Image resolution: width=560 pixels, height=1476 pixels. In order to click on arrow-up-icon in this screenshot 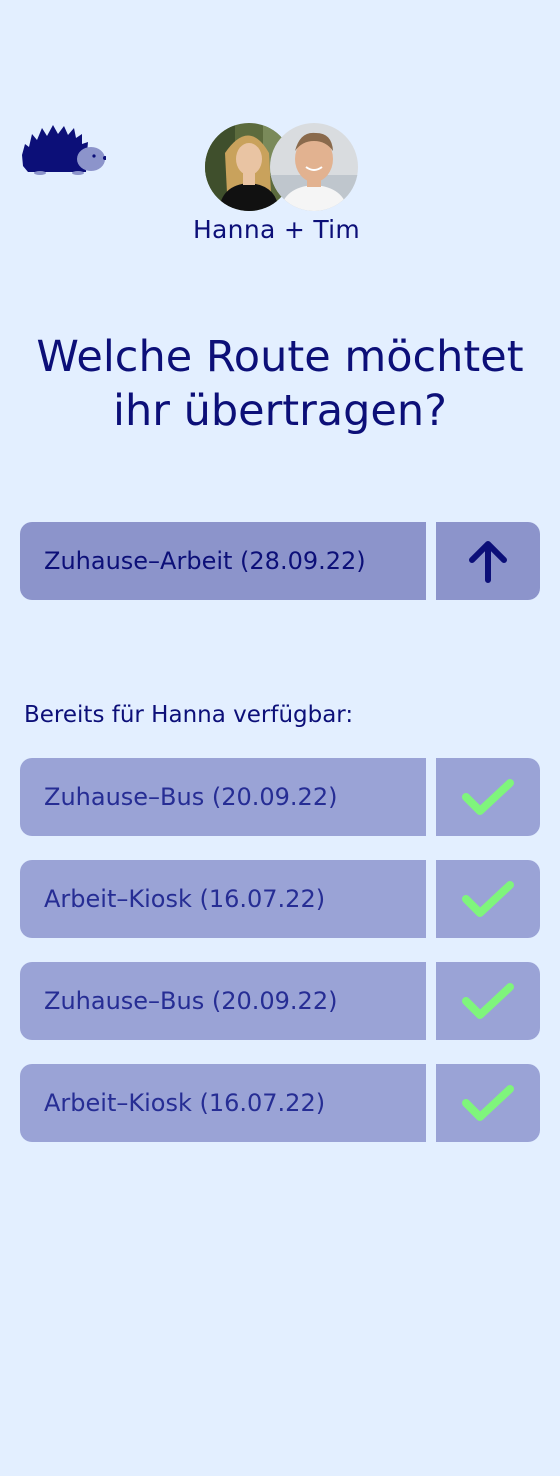, I will do `click(488, 562)`.